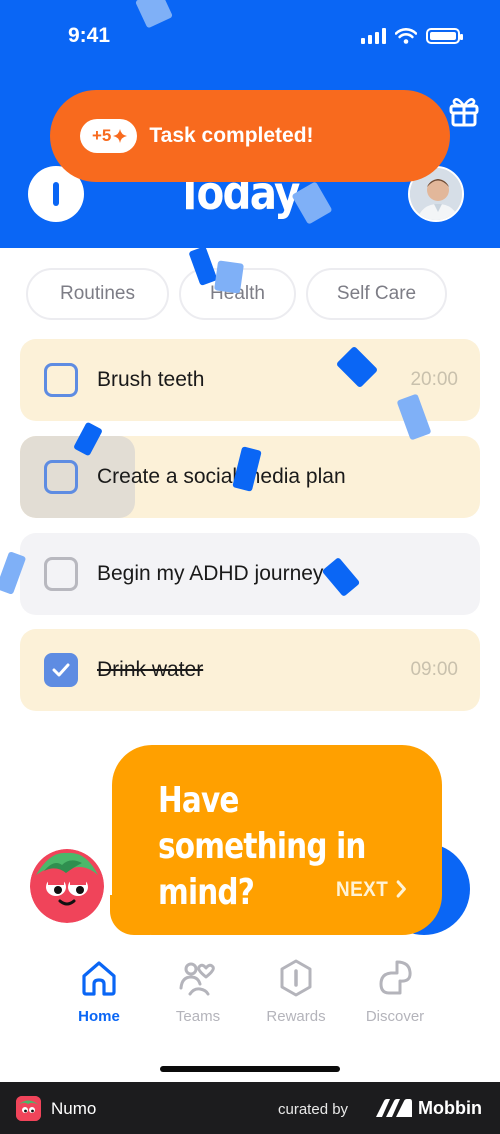 Image resolution: width=500 pixels, height=1134 pixels. What do you see at coordinates (250, 1069) in the screenshot?
I see `home-indicator` at bounding box center [250, 1069].